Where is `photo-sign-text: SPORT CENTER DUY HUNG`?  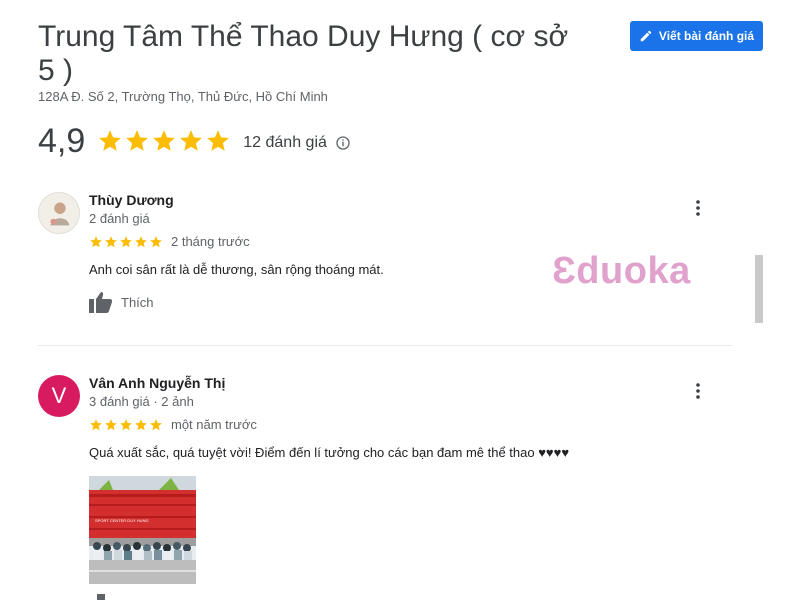 photo-sign-text: SPORT CENTER DUY HUNG is located at coordinates (122, 520).